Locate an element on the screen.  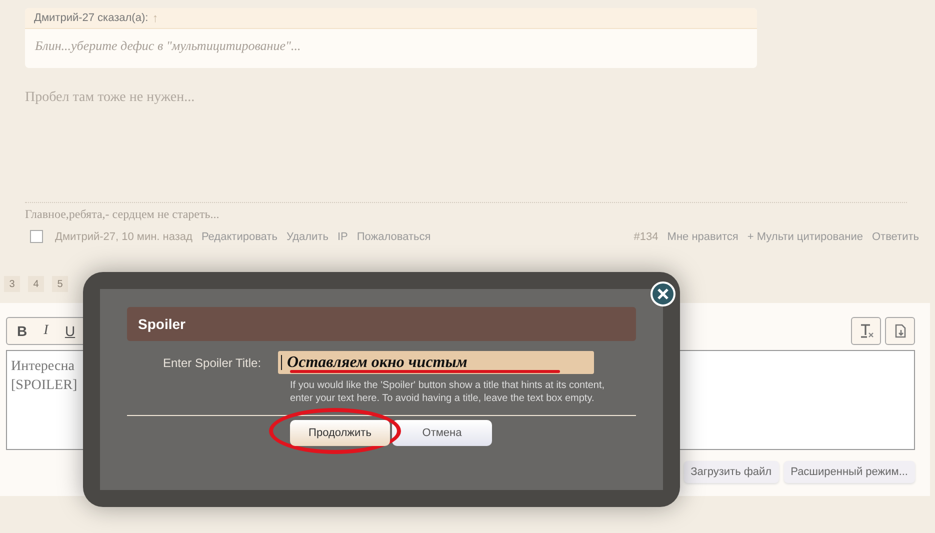
close-icon is located at coordinates (663, 294).